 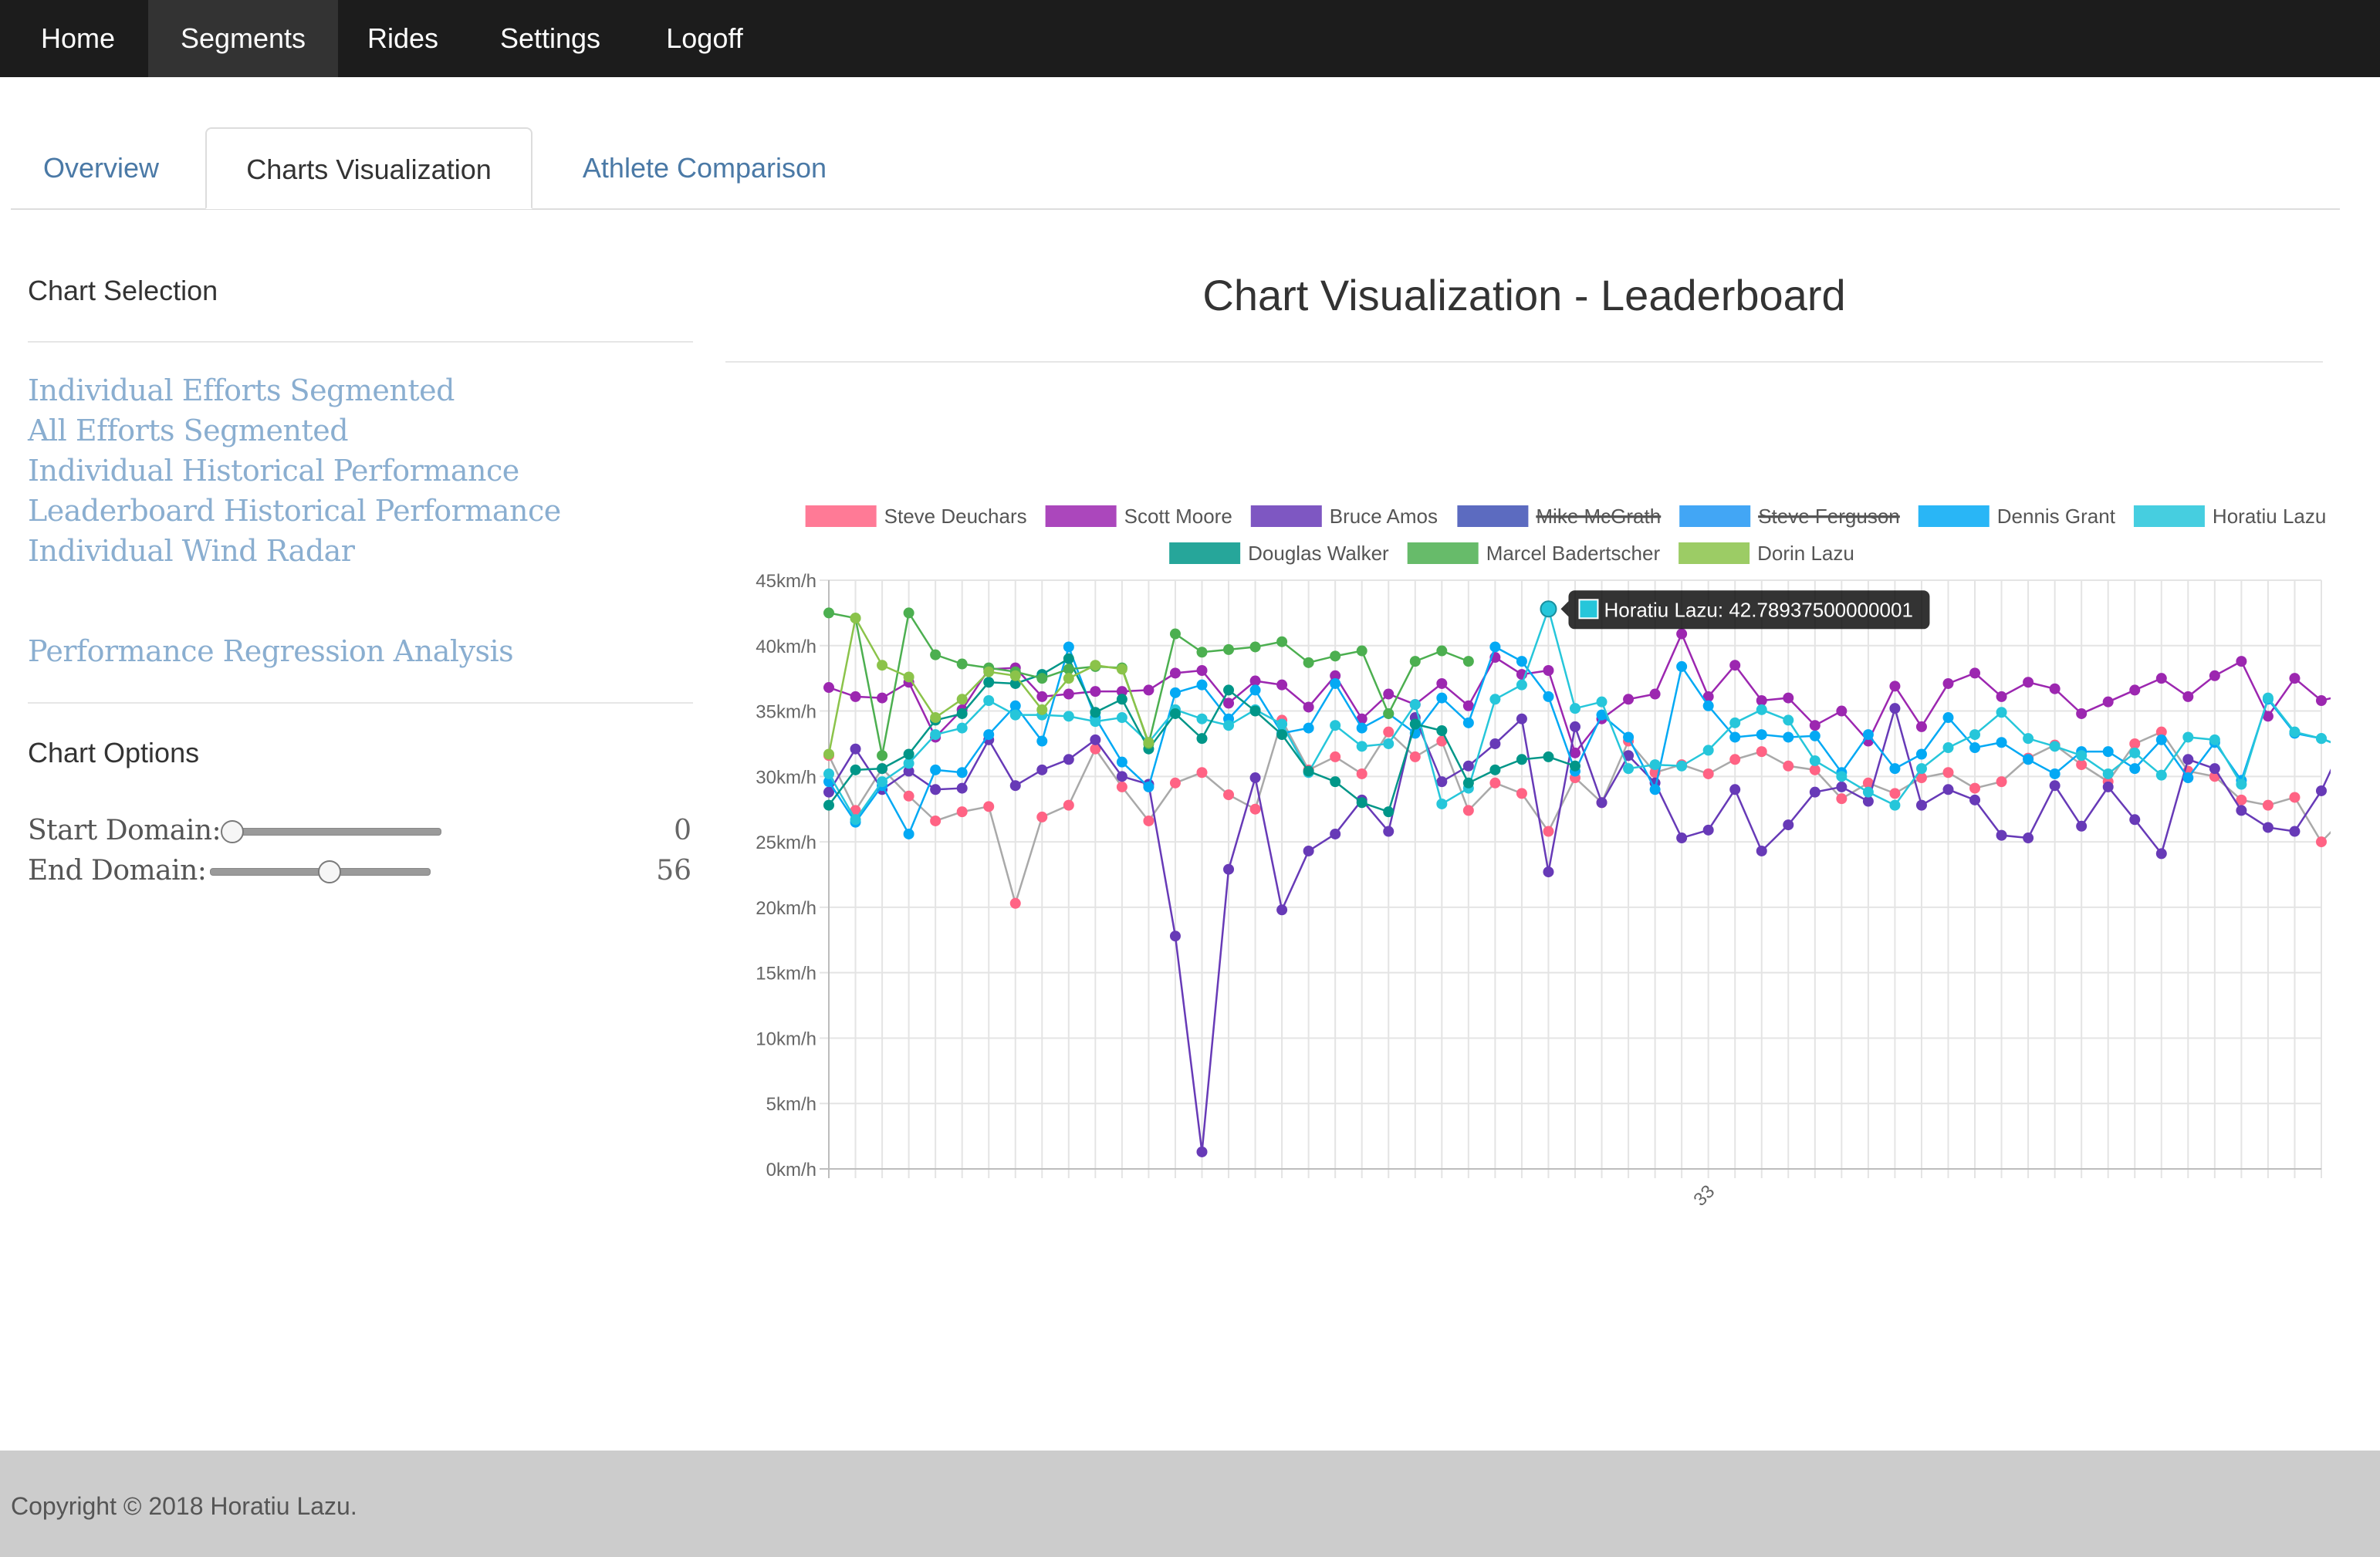 What do you see at coordinates (550, 38) in the screenshot?
I see `nav-settings: Settings` at bounding box center [550, 38].